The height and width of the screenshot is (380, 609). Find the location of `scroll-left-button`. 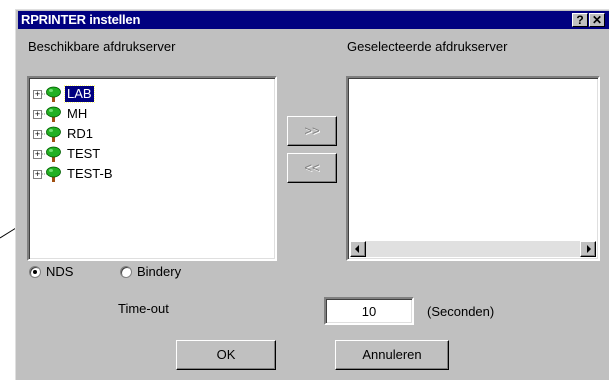

scroll-left-button is located at coordinates (358, 249).